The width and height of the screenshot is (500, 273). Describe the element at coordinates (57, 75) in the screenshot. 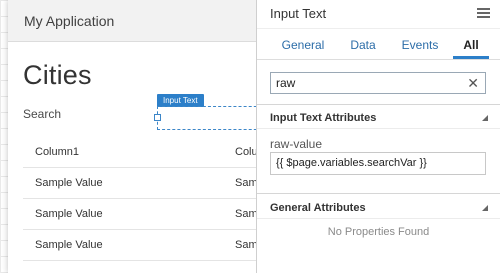

I see `page-title: Cities` at that location.